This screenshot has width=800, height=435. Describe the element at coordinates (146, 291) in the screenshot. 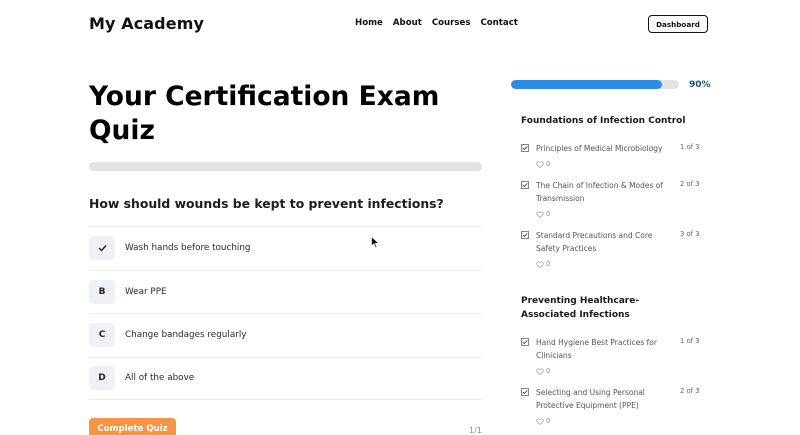

I see `answer-text: Wear PPE` at that location.